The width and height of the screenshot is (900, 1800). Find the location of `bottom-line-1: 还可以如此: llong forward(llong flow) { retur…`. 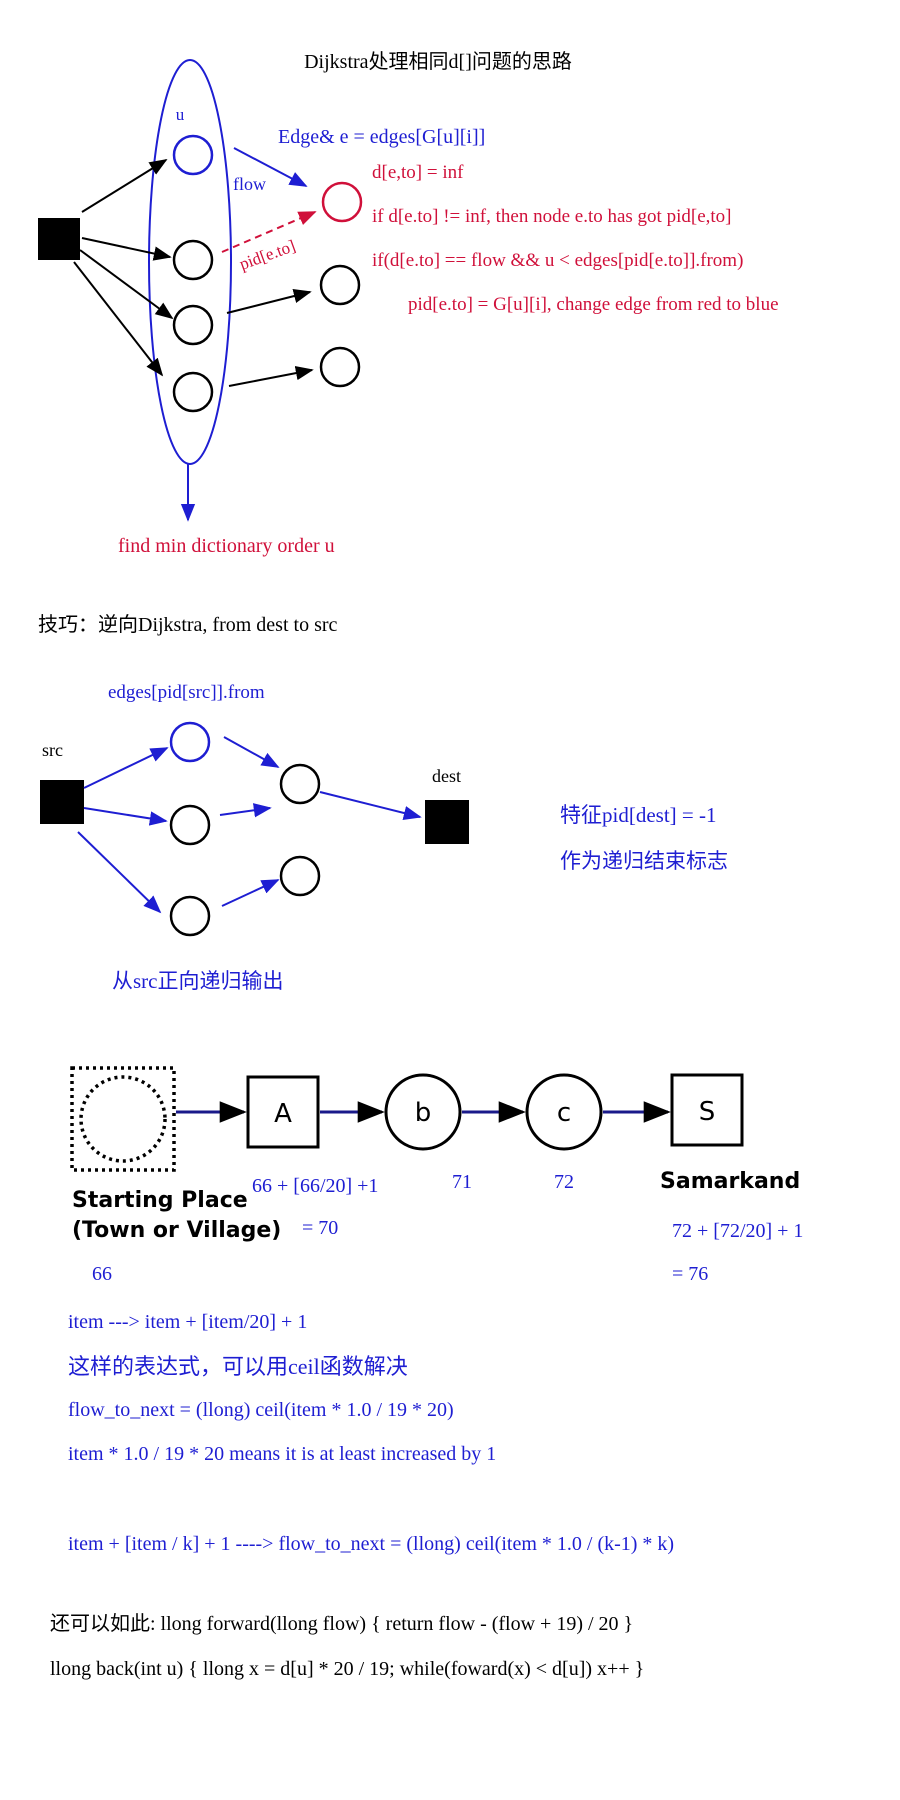

bottom-line-1: 还可以如此: llong forward(llong flow) { retur… is located at coordinates (341, 1623).